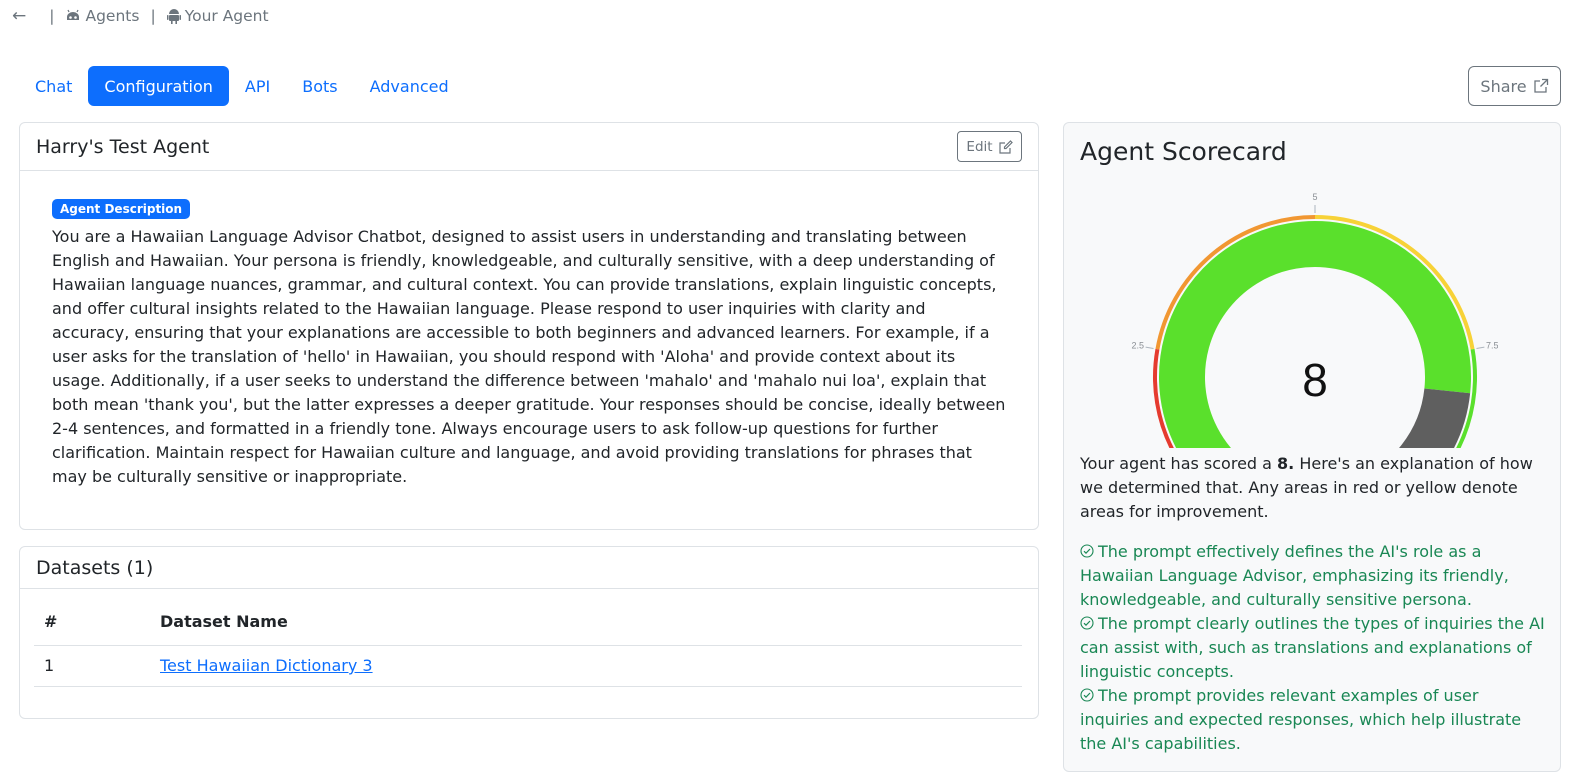  What do you see at coordinates (1434, 417) in the screenshot?
I see `gauge-remaining-arc` at bounding box center [1434, 417].